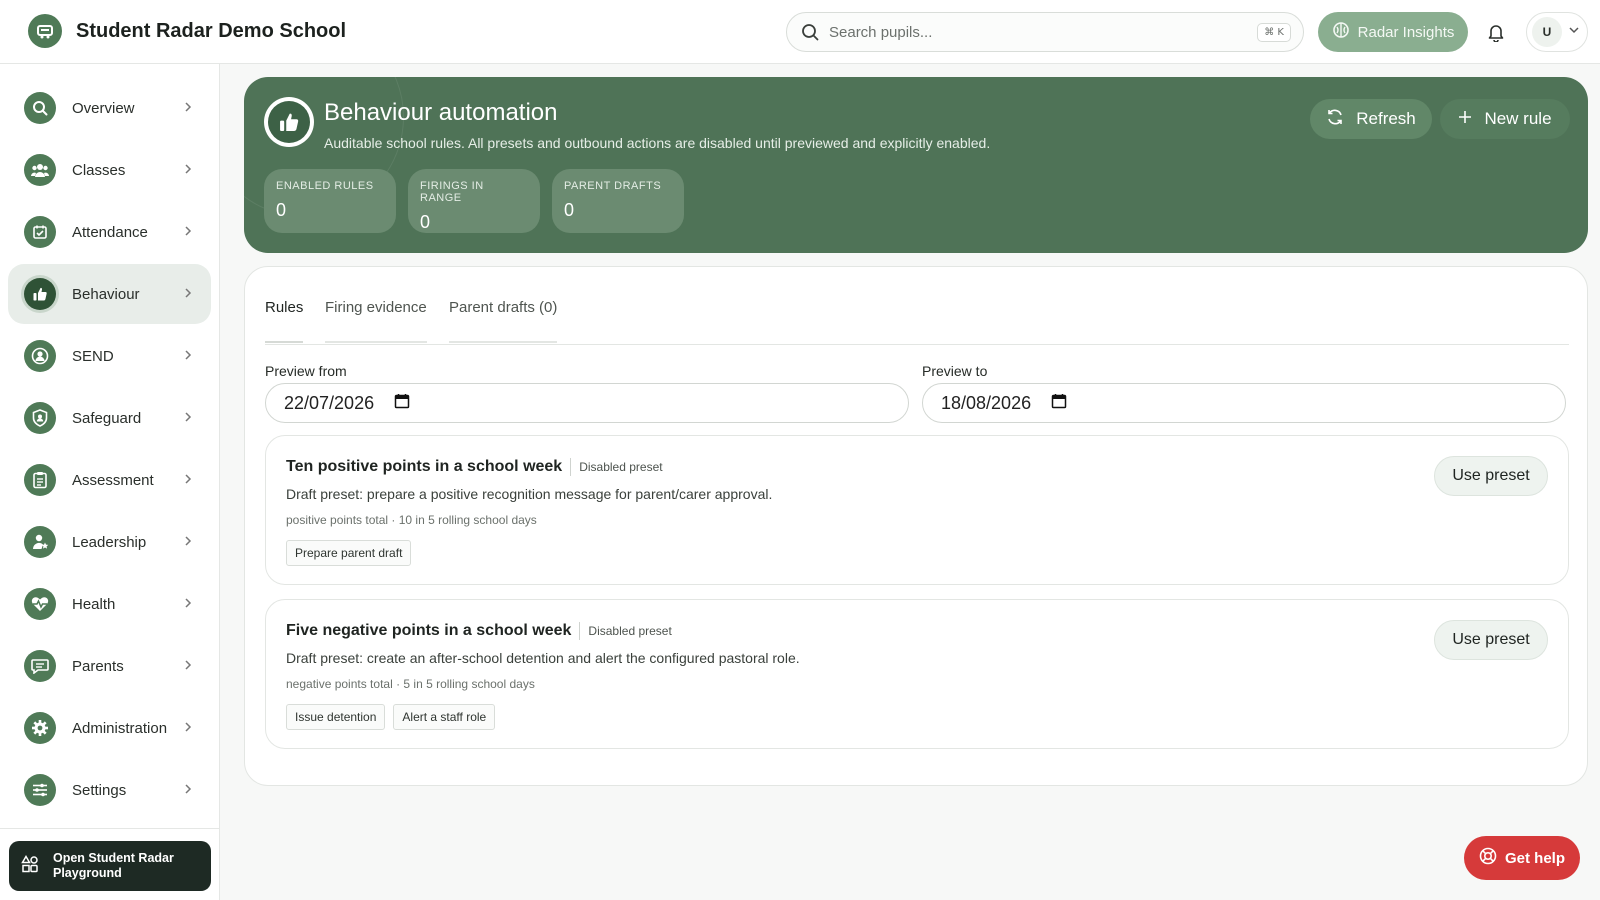 This screenshot has width=1600, height=900. What do you see at coordinates (99, 170) in the screenshot?
I see `sidebar-item-label: Classes` at bounding box center [99, 170].